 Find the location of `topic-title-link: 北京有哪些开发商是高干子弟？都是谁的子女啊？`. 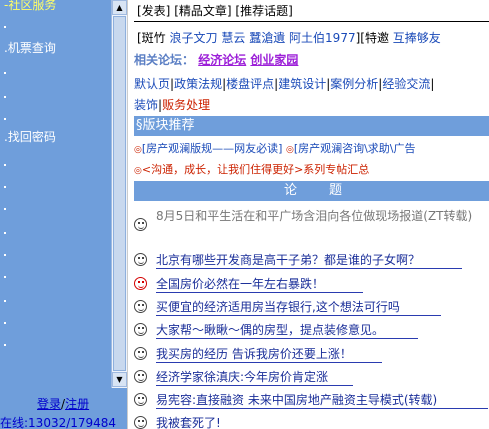

topic-title-link: 北京有哪些开发商是高干子弟？都是谁的子女啊？ is located at coordinates (288, 259).